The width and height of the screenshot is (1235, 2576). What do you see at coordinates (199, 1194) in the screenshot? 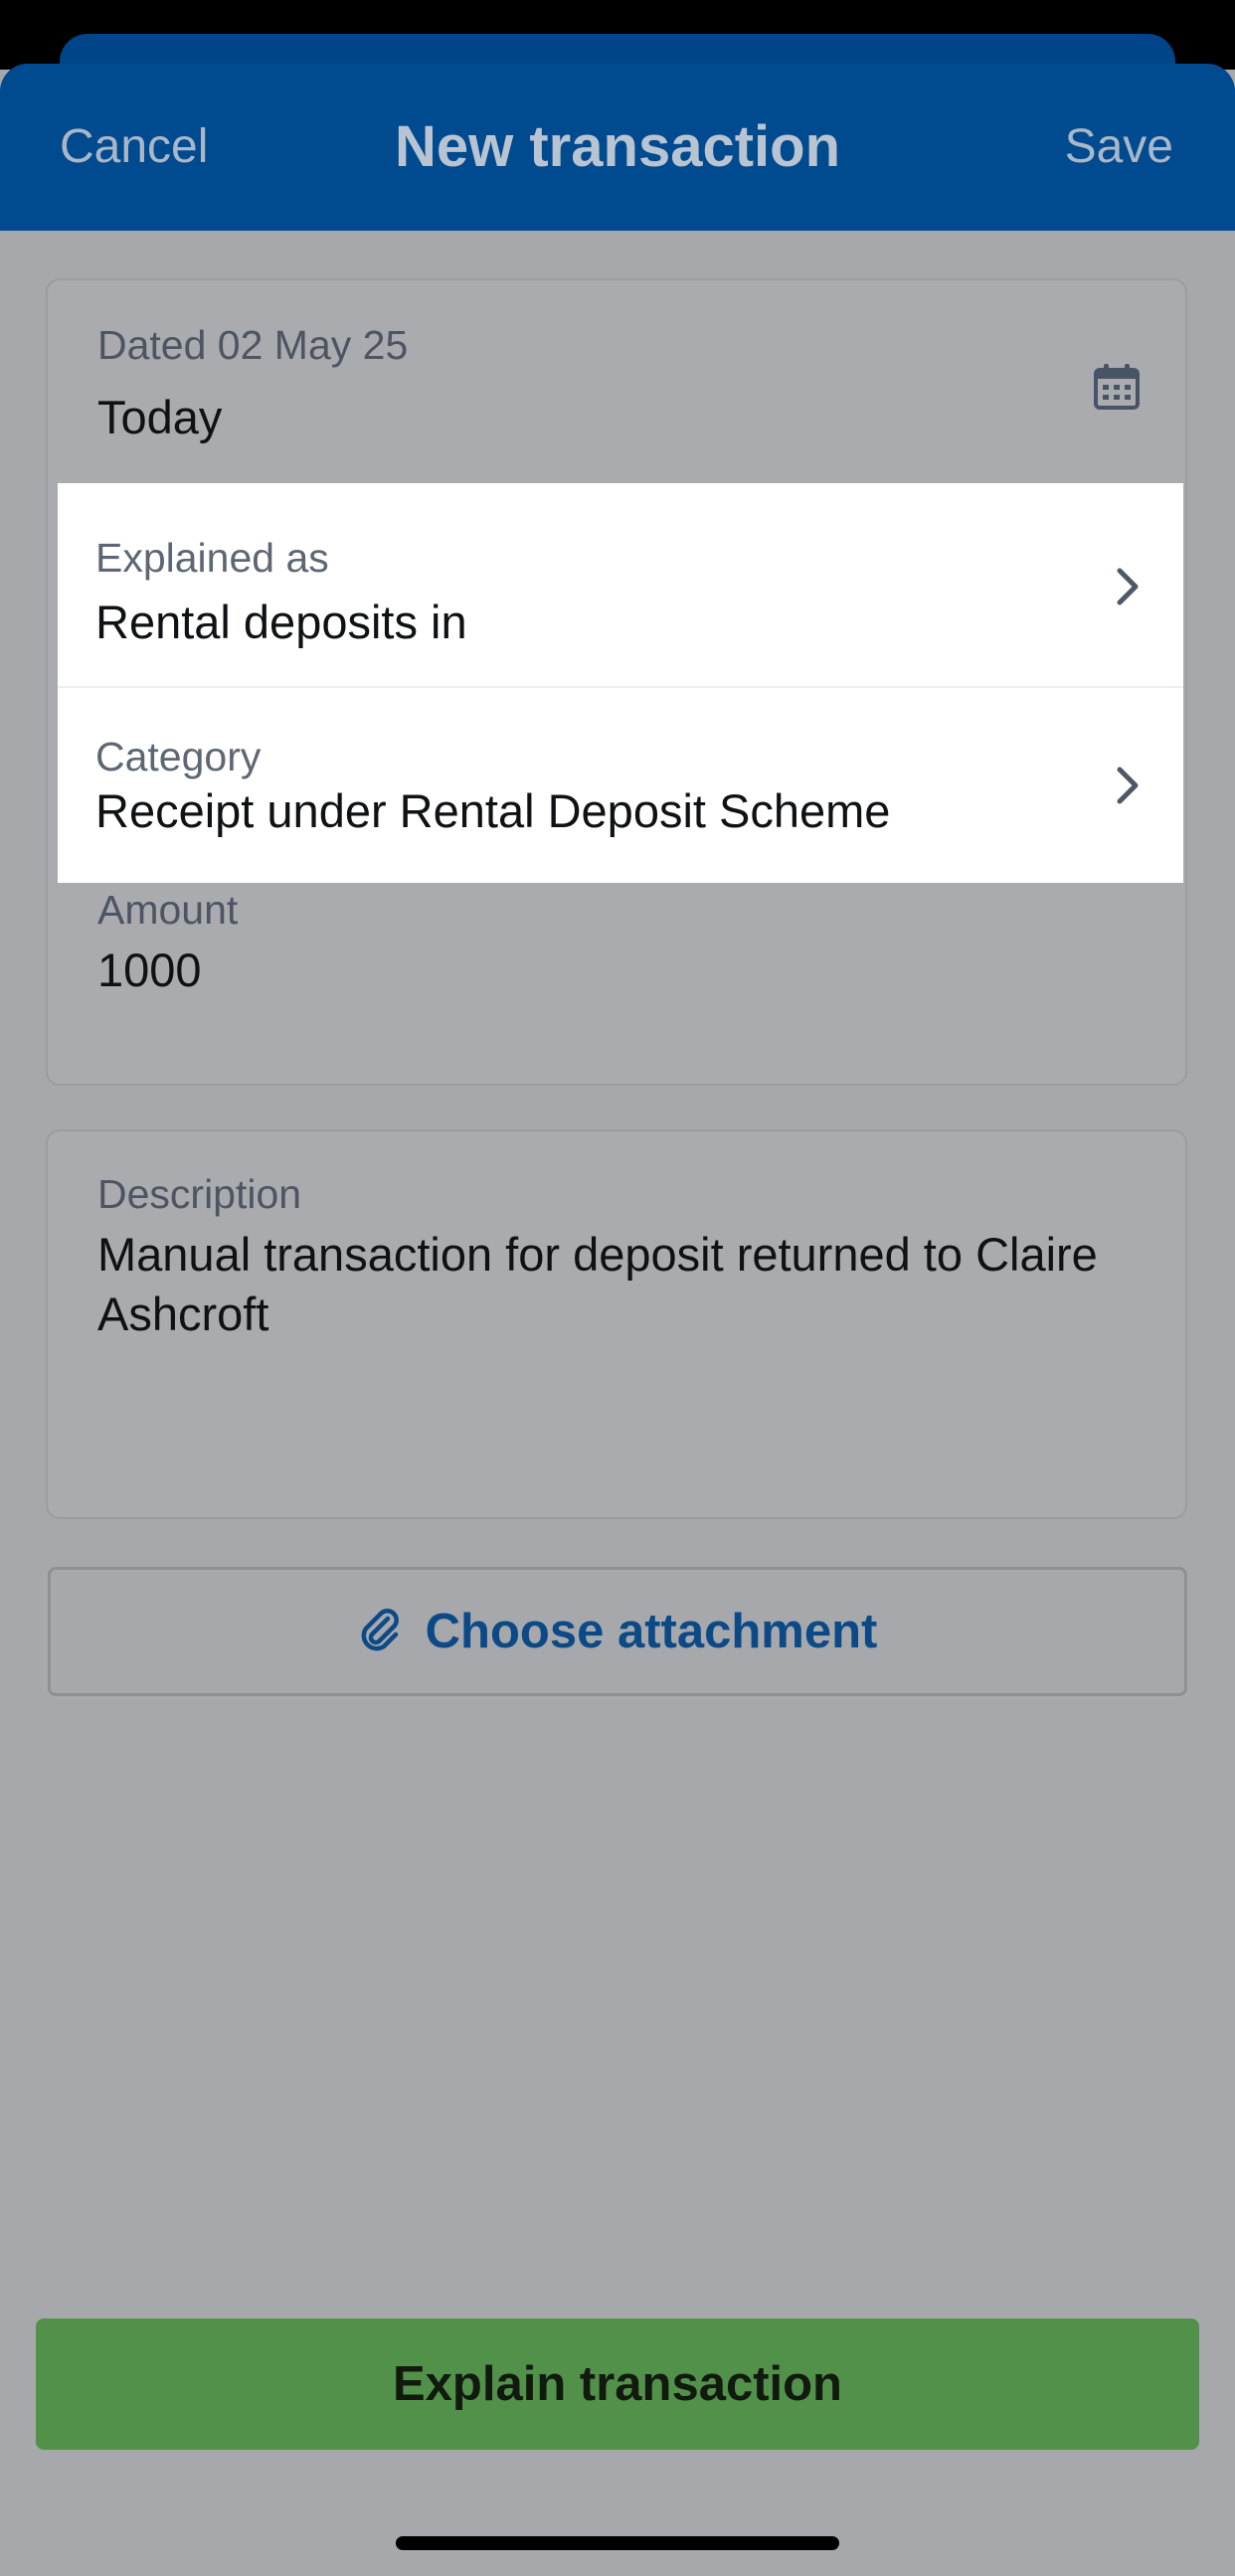
I see `description-label: Description` at bounding box center [199, 1194].